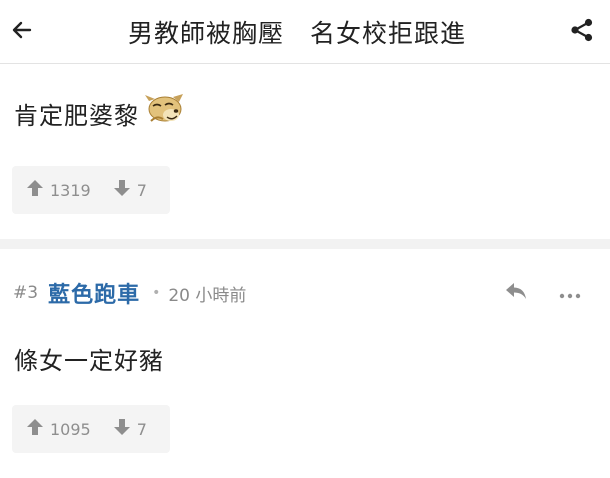 The width and height of the screenshot is (610, 478). What do you see at coordinates (207, 295) in the screenshot?
I see `post-time: 20 小時前` at bounding box center [207, 295].